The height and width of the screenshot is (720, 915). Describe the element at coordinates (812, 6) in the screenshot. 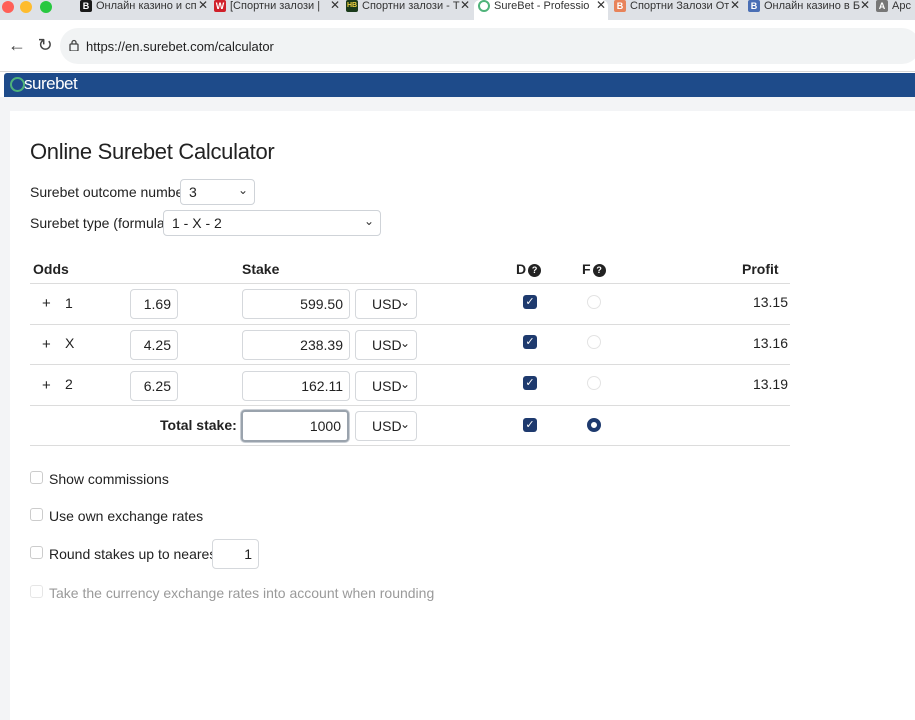

I see `tab-title: Онлайн казино в Б` at that location.